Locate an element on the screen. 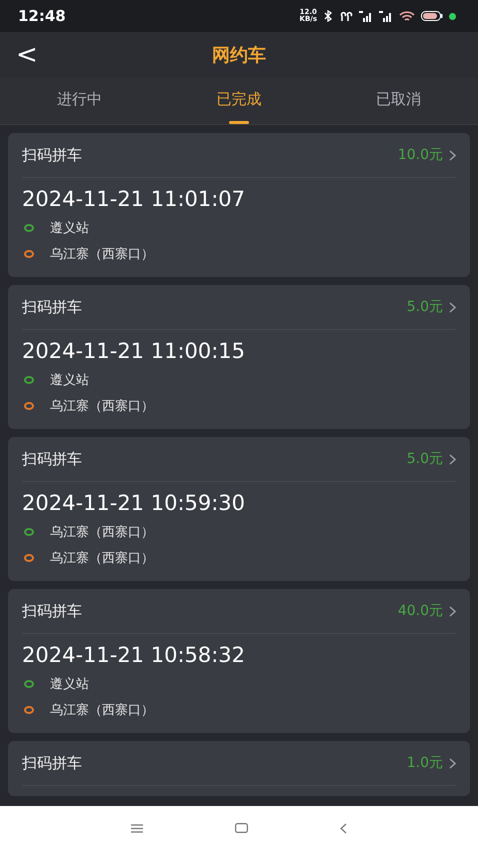  home-icon is located at coordinates (241, 828).